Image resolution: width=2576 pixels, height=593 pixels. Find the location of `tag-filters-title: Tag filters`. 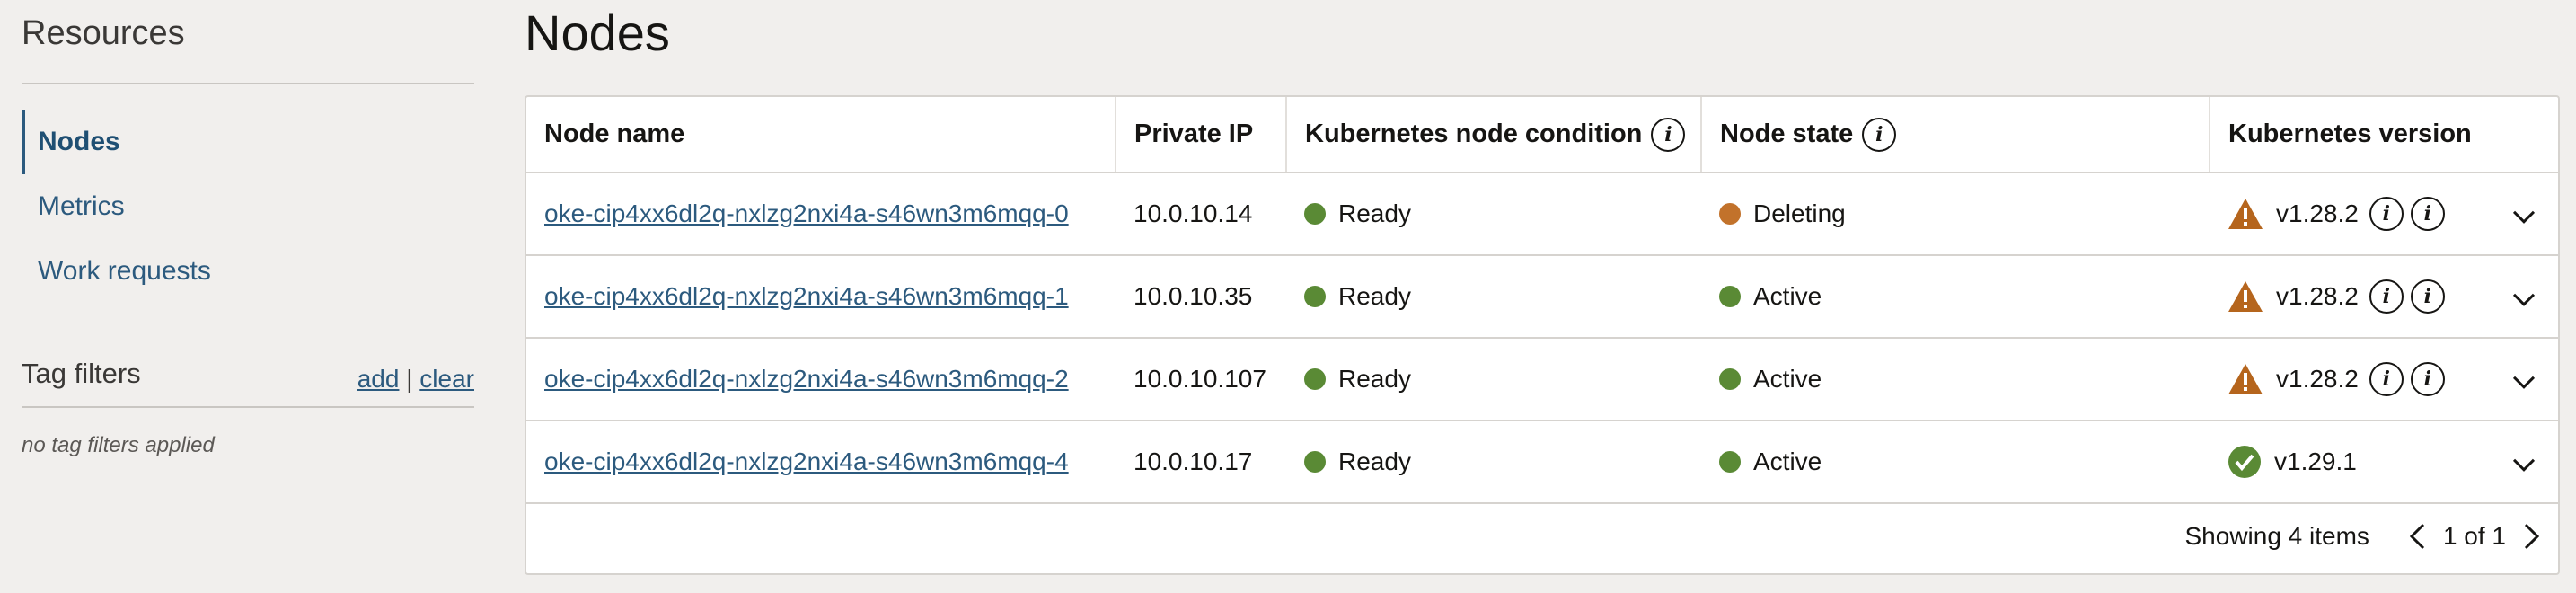

tag-filters-title: Tag filters is located at coordinates (81, 373).